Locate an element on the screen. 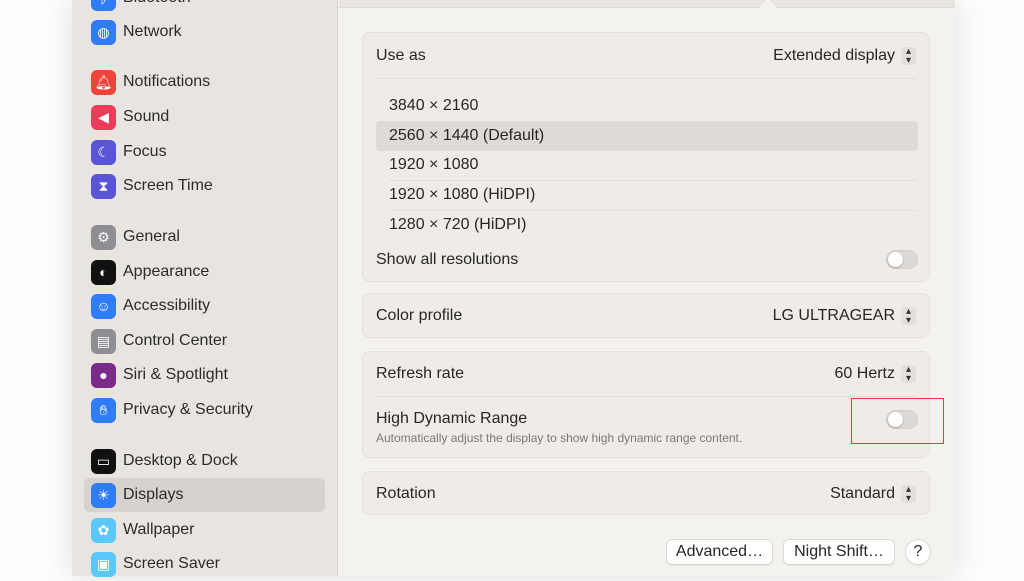  sidebar-item-accessibility: ☺ Accessibility is located at coordinates (204, 306).